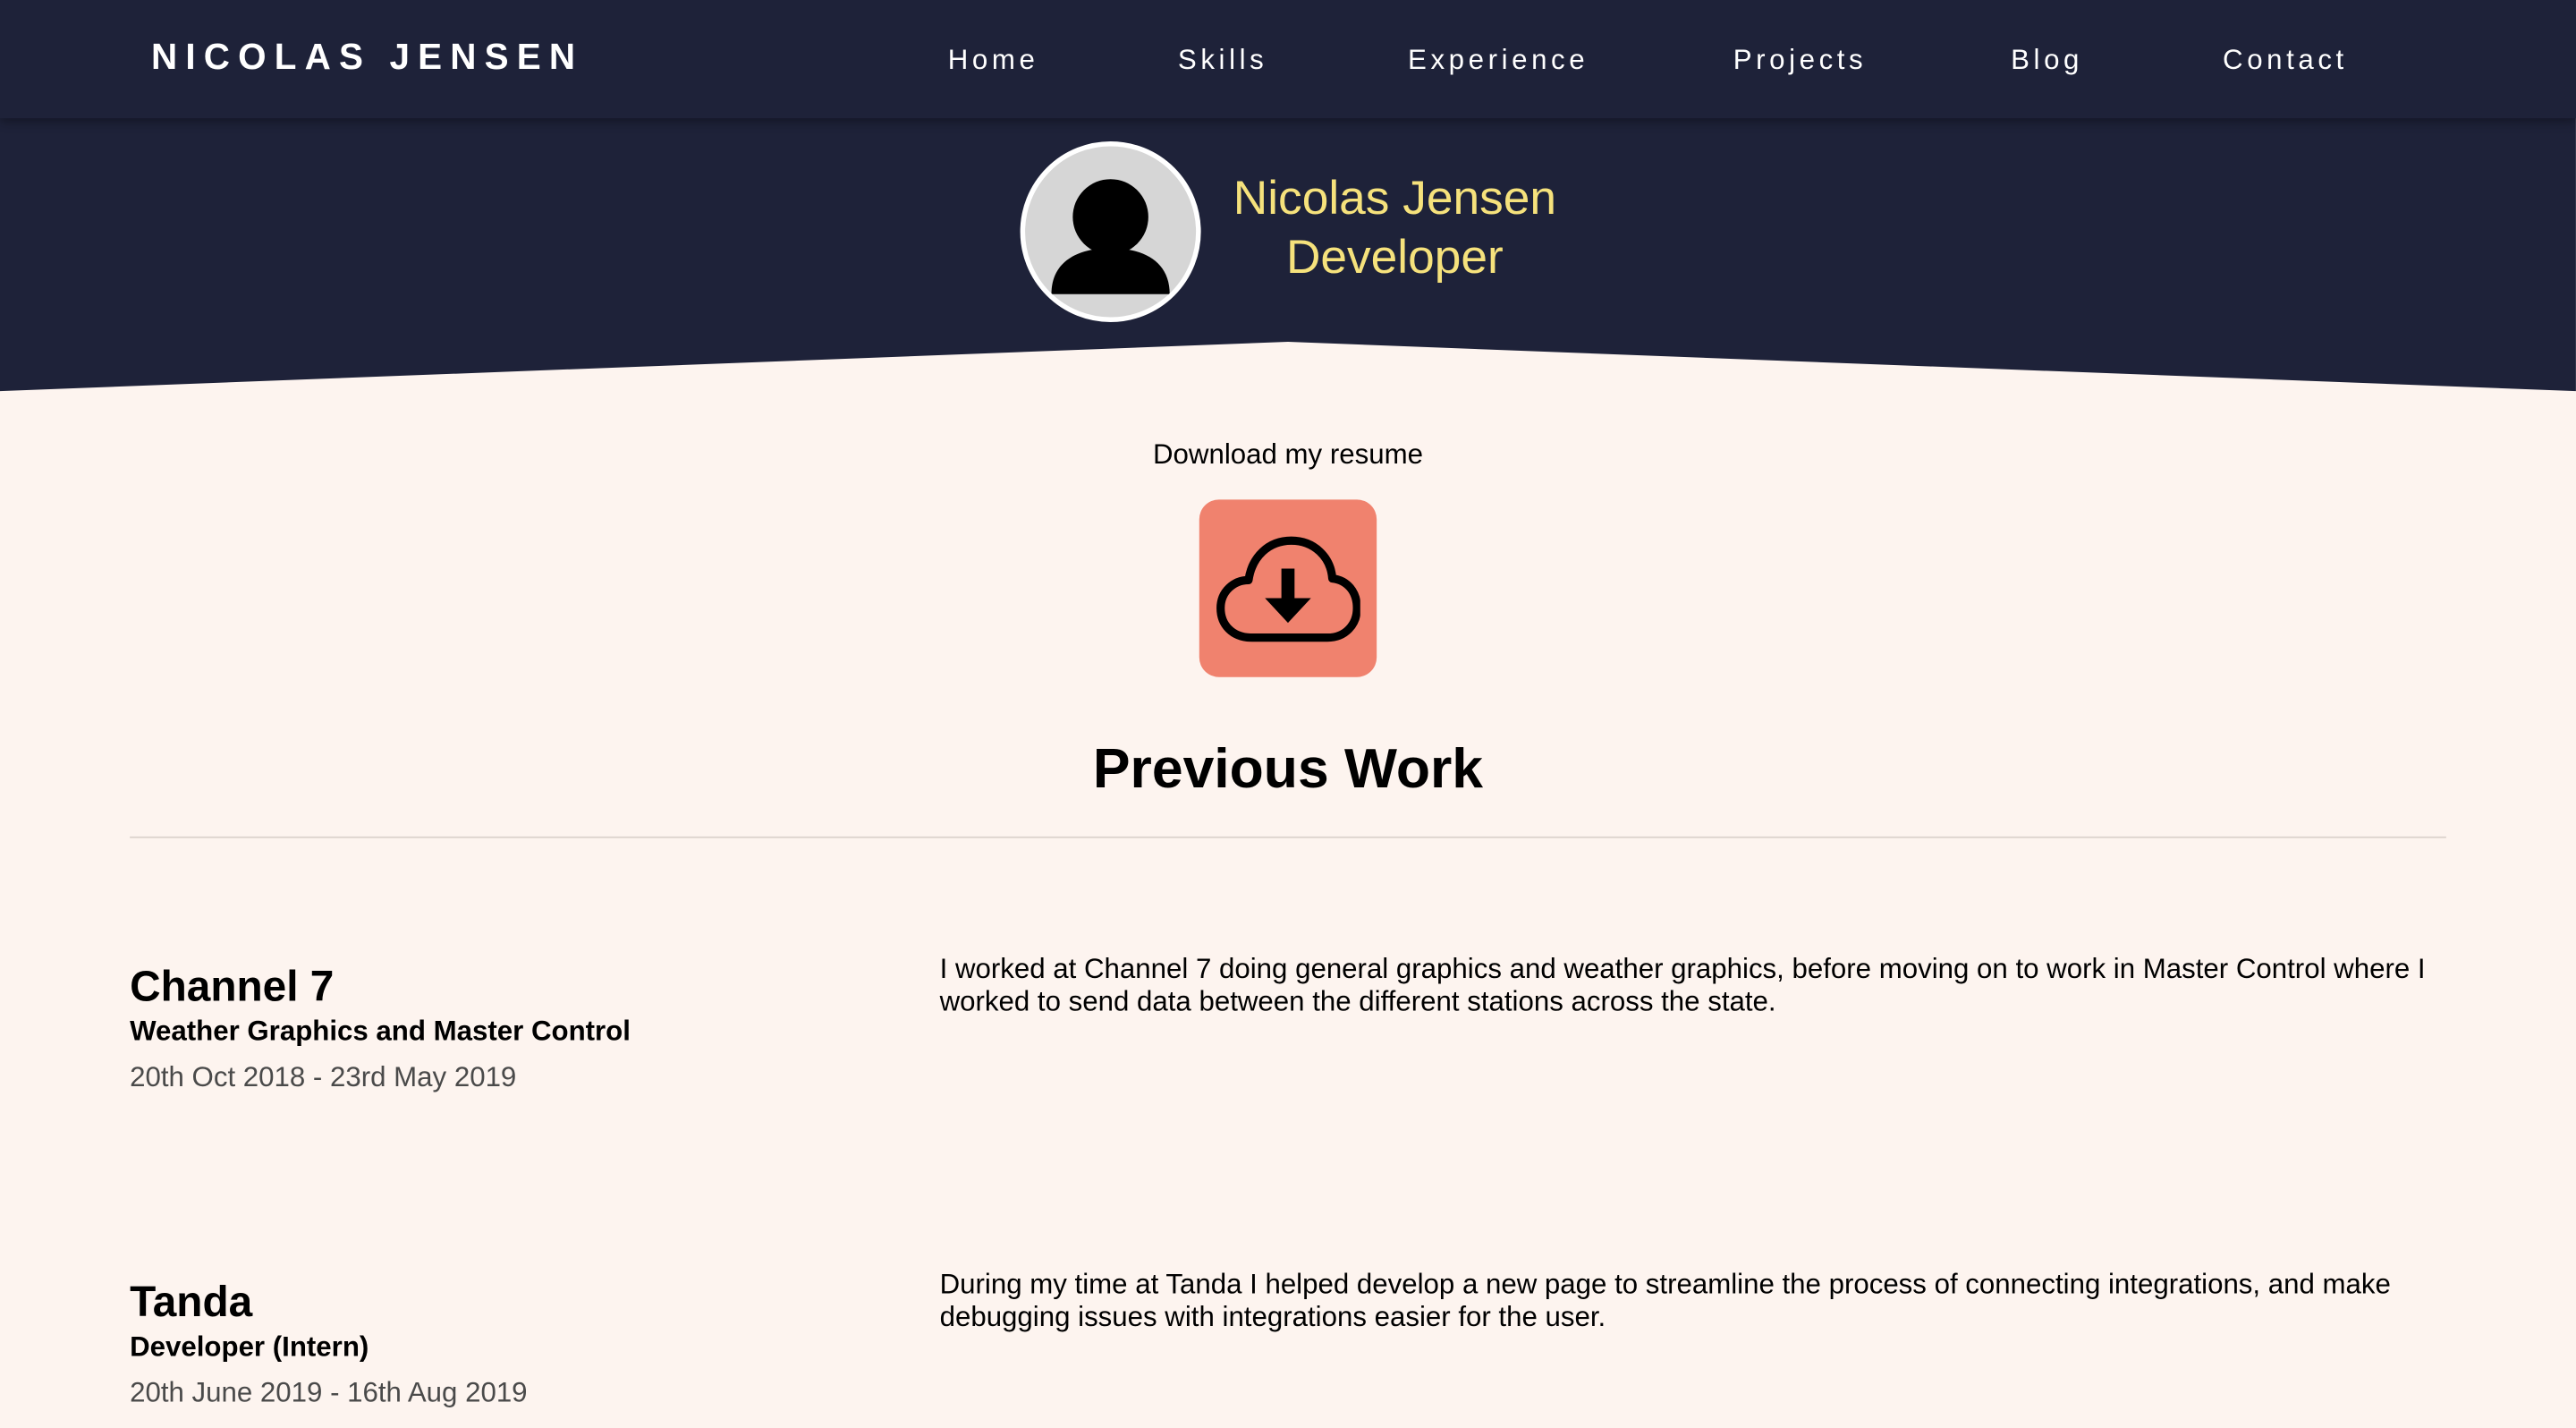  I want to click on job-dates: 20th June 2019 - 16th Aug 2019, so click(329, 1393).